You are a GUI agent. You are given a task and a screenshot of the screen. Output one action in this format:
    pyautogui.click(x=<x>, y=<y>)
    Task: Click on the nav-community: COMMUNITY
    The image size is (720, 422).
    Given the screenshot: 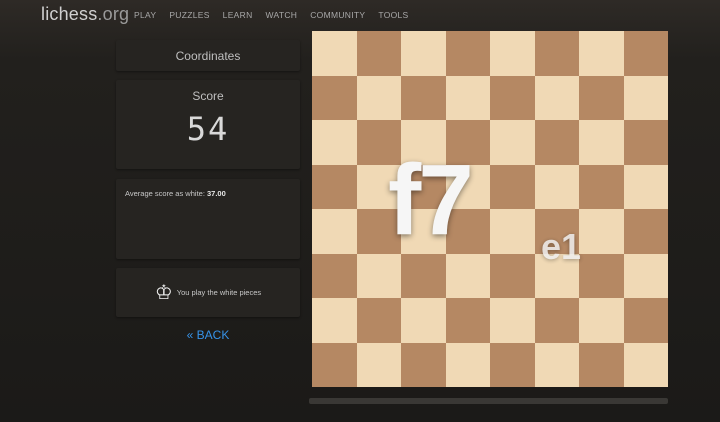 What is the action you would take?
    pyautogui.click(x=337, y=15)
    